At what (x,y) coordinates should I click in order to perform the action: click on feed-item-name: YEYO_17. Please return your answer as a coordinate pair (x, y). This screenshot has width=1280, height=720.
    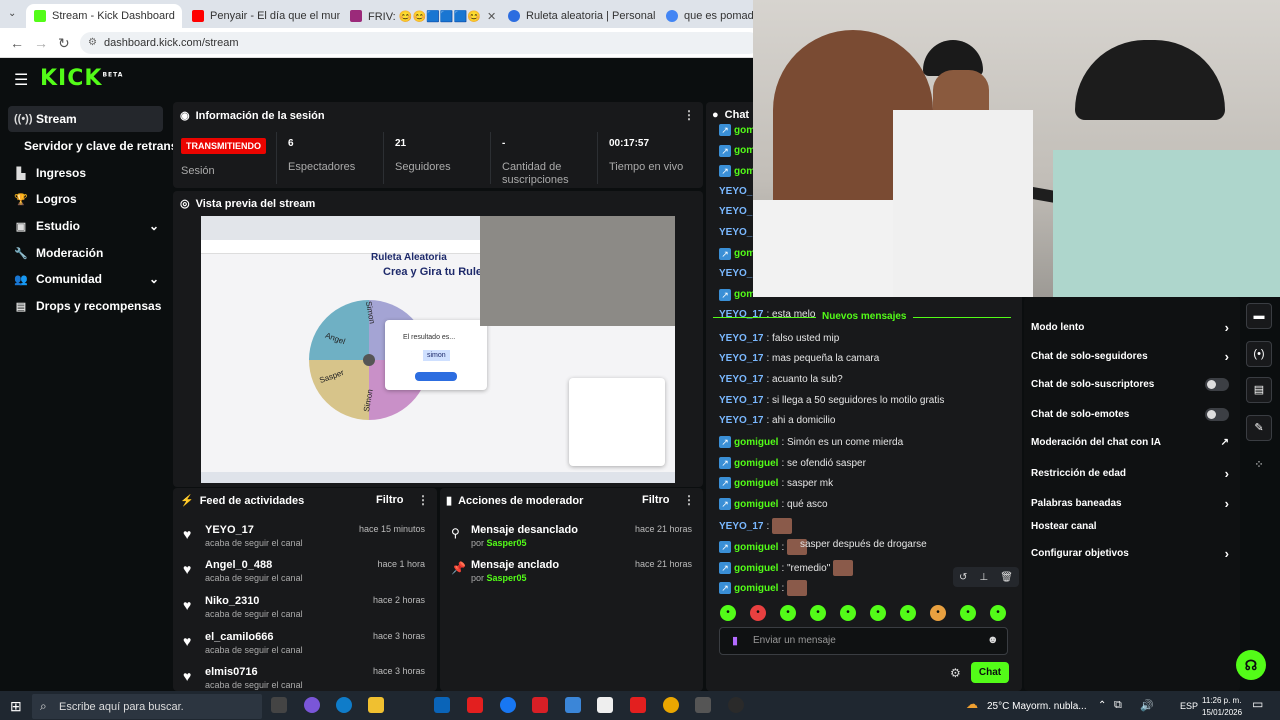
    Looking at the image, I should click on (229, 530).